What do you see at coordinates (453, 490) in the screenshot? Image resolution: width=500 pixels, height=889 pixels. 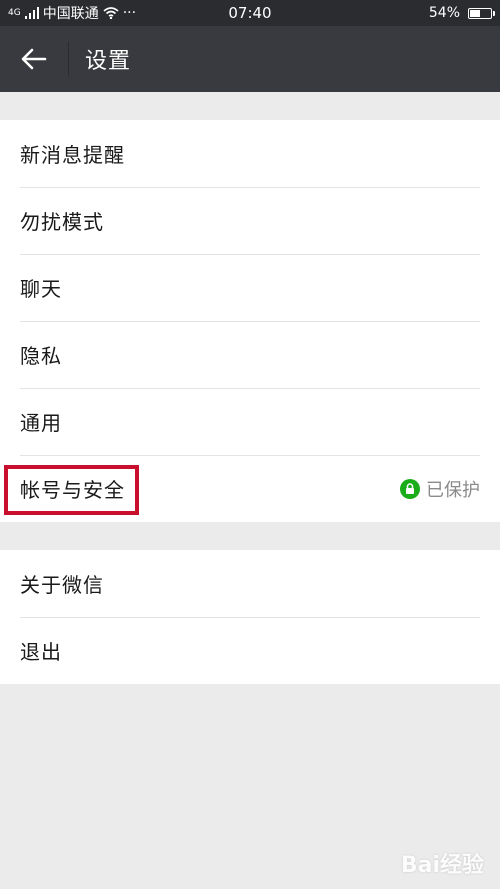 I see `protection-status-text: 已保护` at bounding box center [453, 490].